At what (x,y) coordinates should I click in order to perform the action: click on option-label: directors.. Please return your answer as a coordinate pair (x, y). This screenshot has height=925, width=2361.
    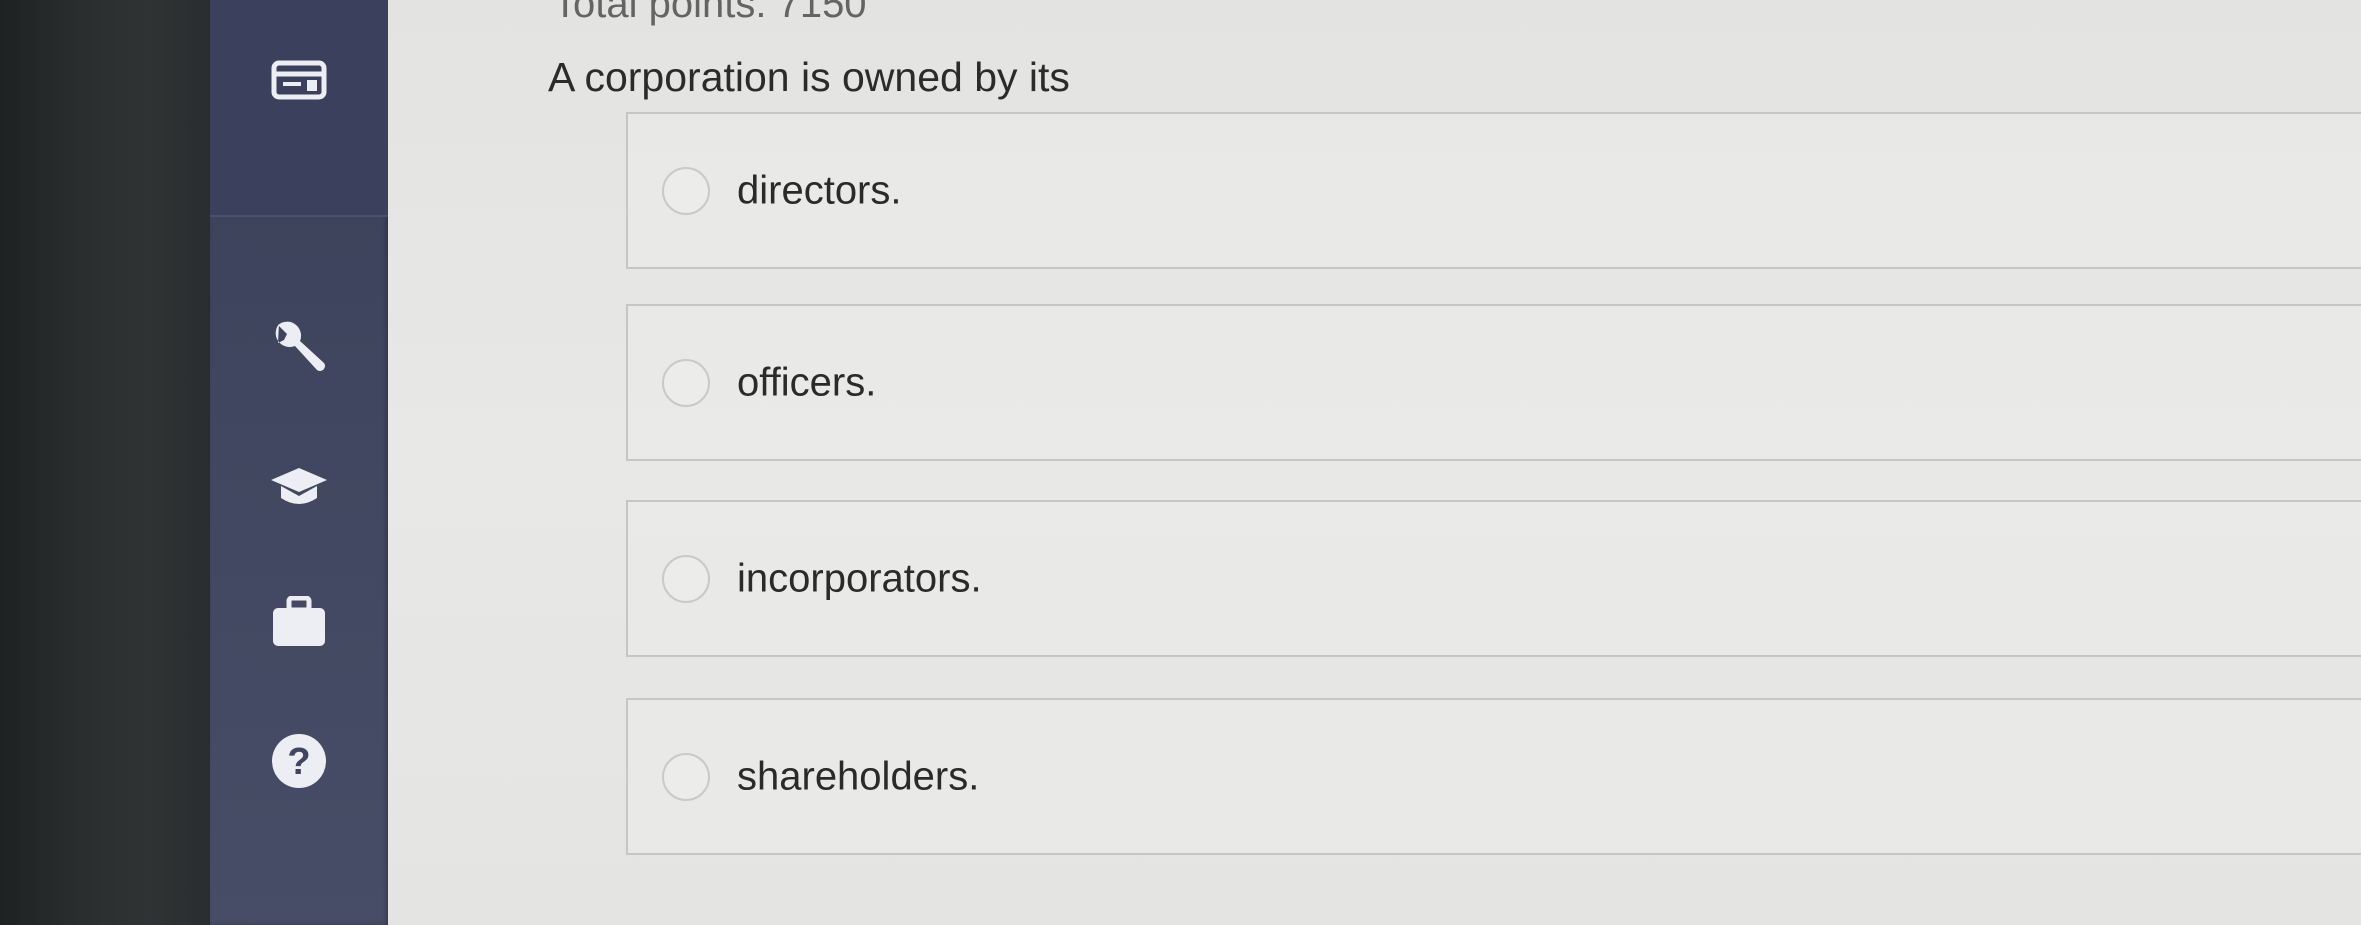
    Looking at the image, I should click on (819, 190).